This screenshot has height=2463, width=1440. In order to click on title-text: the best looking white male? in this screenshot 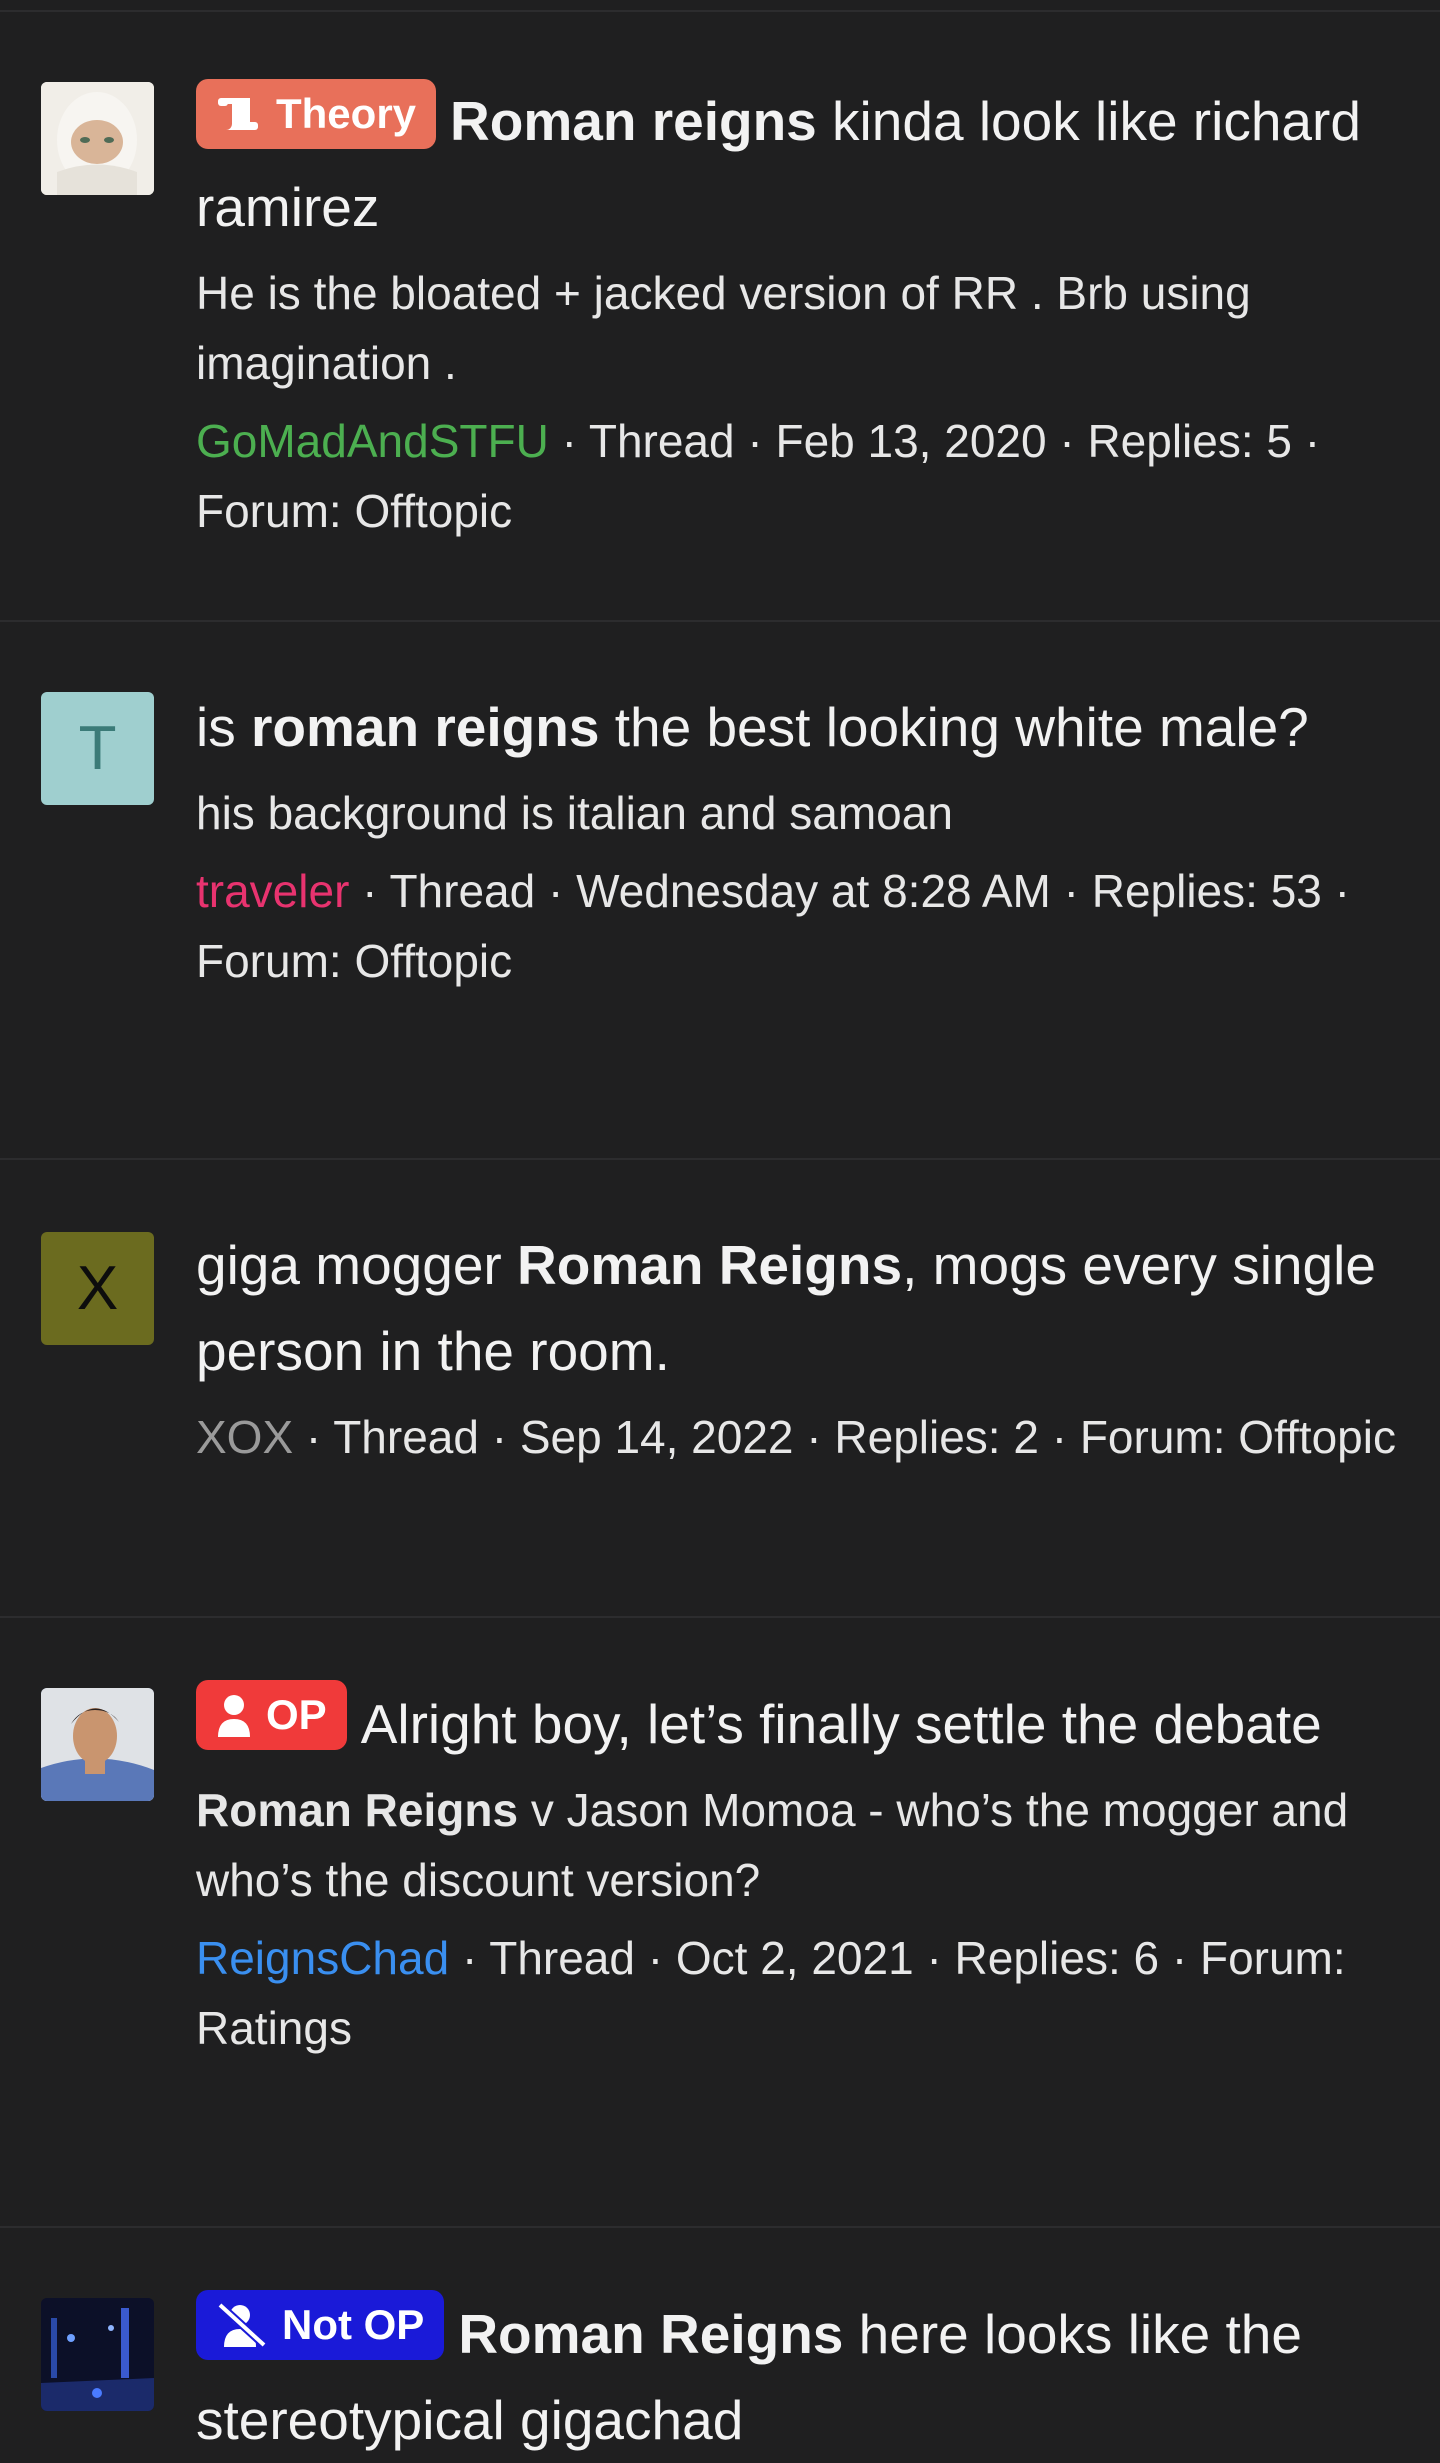, I will do `click(954, 727)`.